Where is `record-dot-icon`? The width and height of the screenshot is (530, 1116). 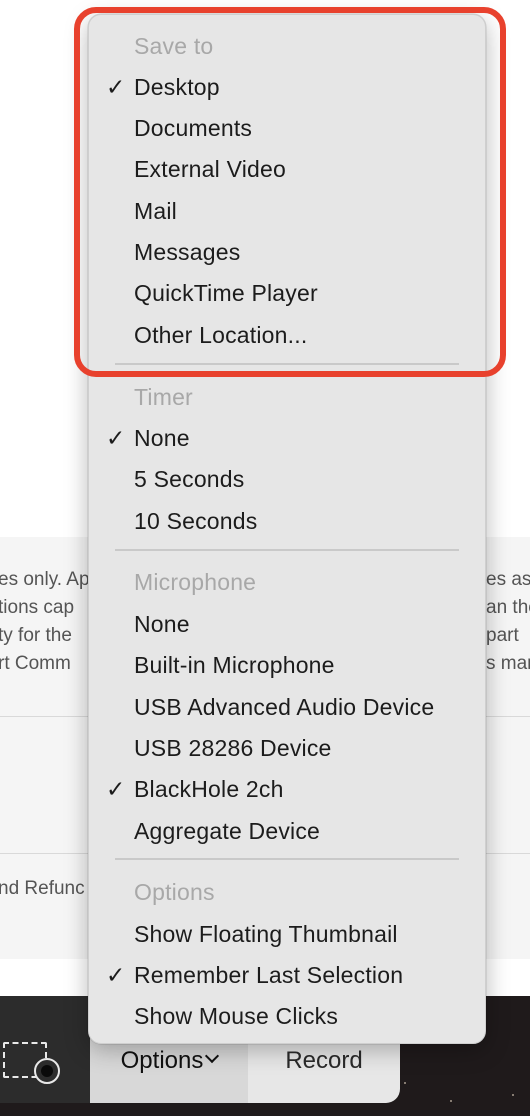 record-dot-icon is located at coordinates (47, 1071).